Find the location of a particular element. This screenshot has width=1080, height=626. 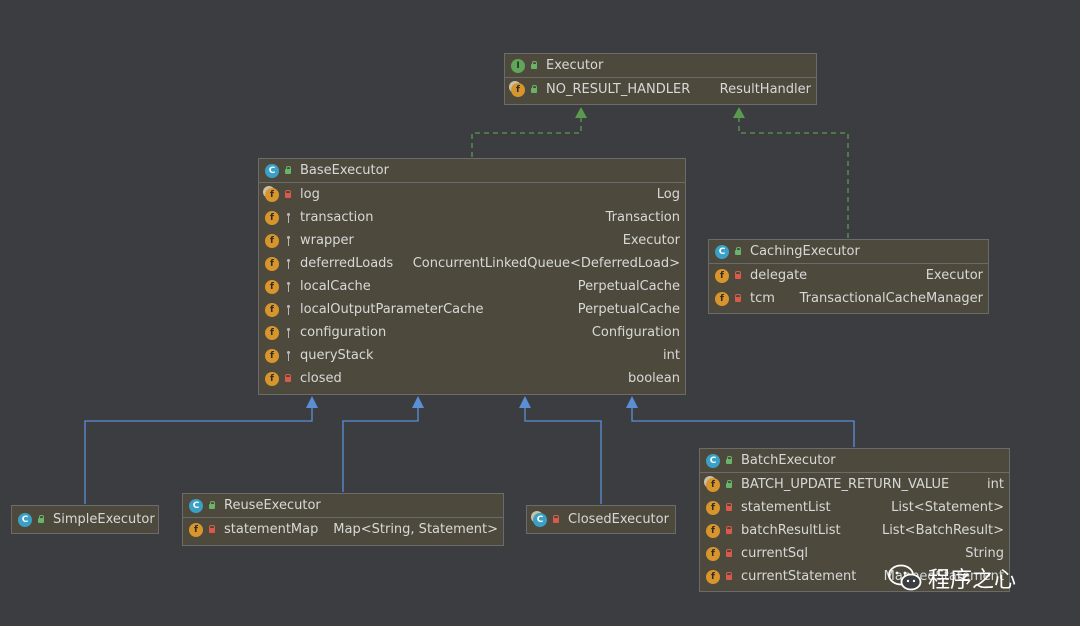

simple-executor-header: C SimpleExecutor is located at coordinates (85, 519).